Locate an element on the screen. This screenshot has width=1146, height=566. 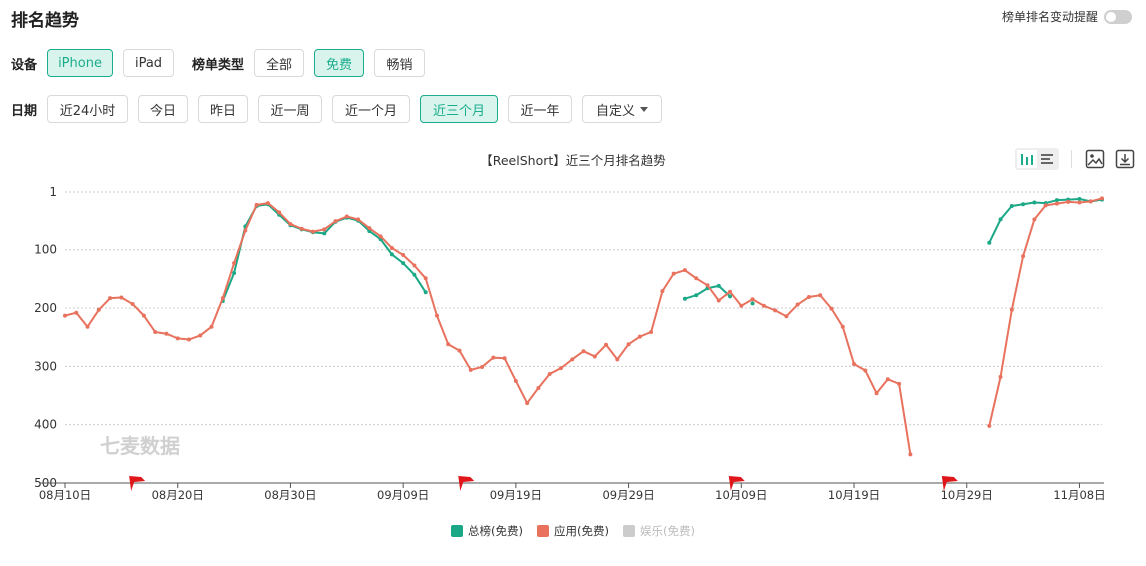
x-tick-label: 10月09日 is located at coordinates (741, 495).